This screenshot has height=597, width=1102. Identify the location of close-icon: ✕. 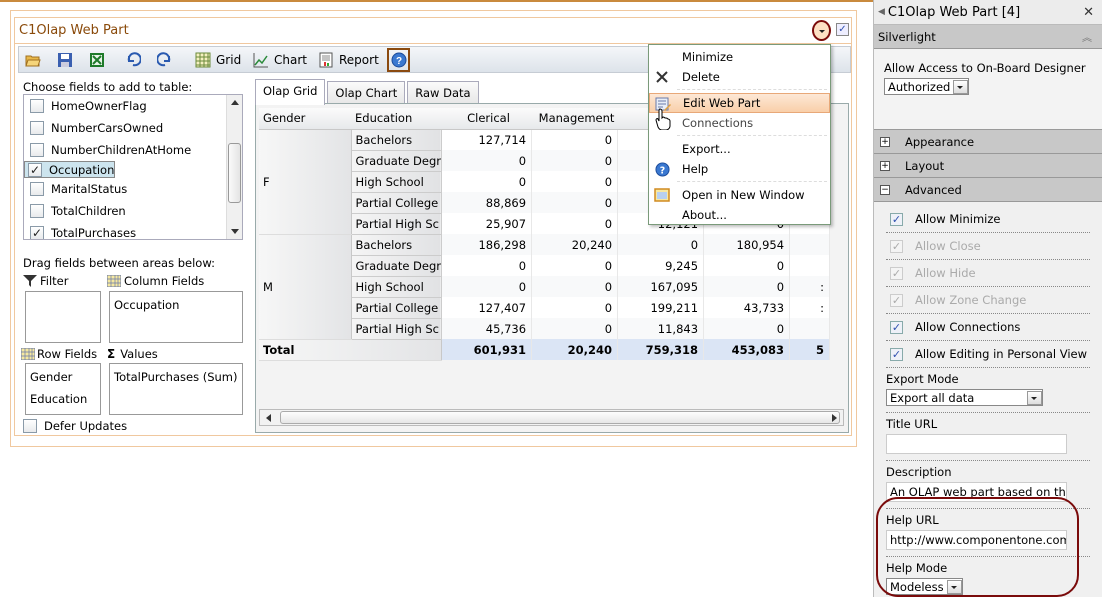
(1088, 12).